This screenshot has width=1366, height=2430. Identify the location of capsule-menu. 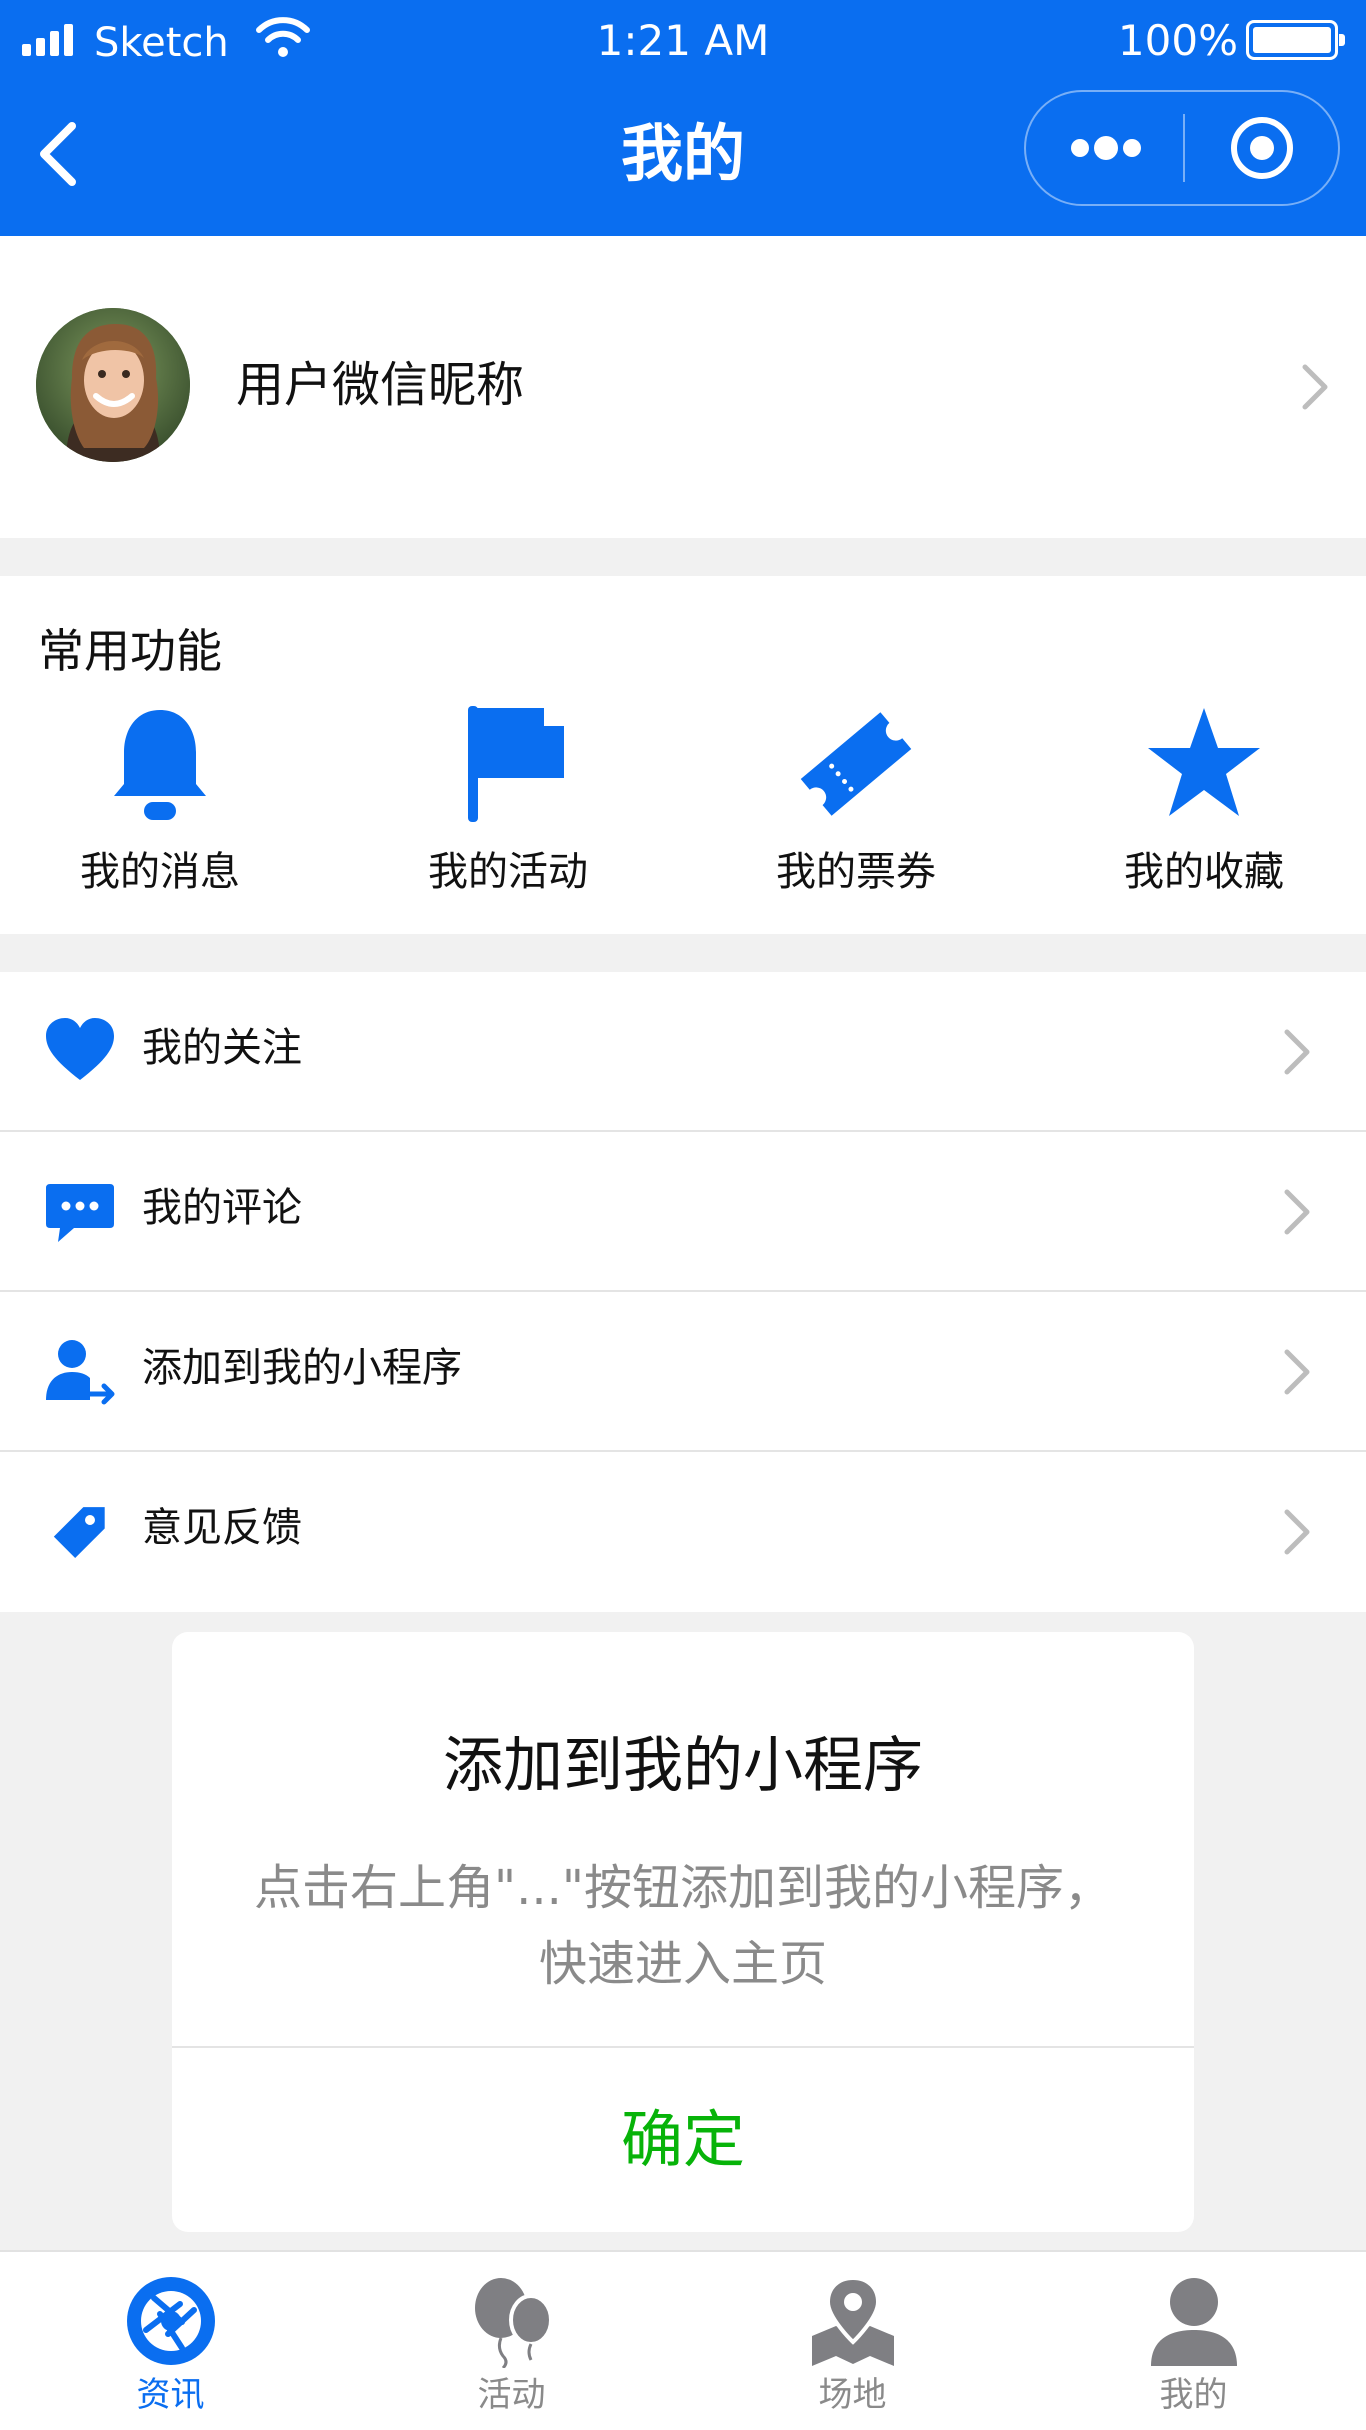
(1182, 148).